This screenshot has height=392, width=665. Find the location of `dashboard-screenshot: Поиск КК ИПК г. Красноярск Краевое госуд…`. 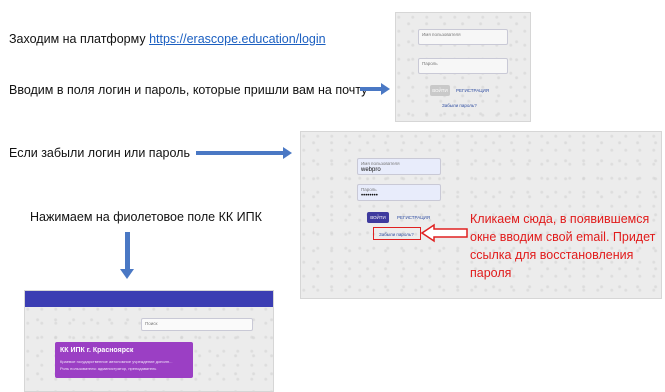

dashboard-screenshot: Поиск КК ИПК г. Красноярск Краевое госуд… is located at coordinates (149, 341).